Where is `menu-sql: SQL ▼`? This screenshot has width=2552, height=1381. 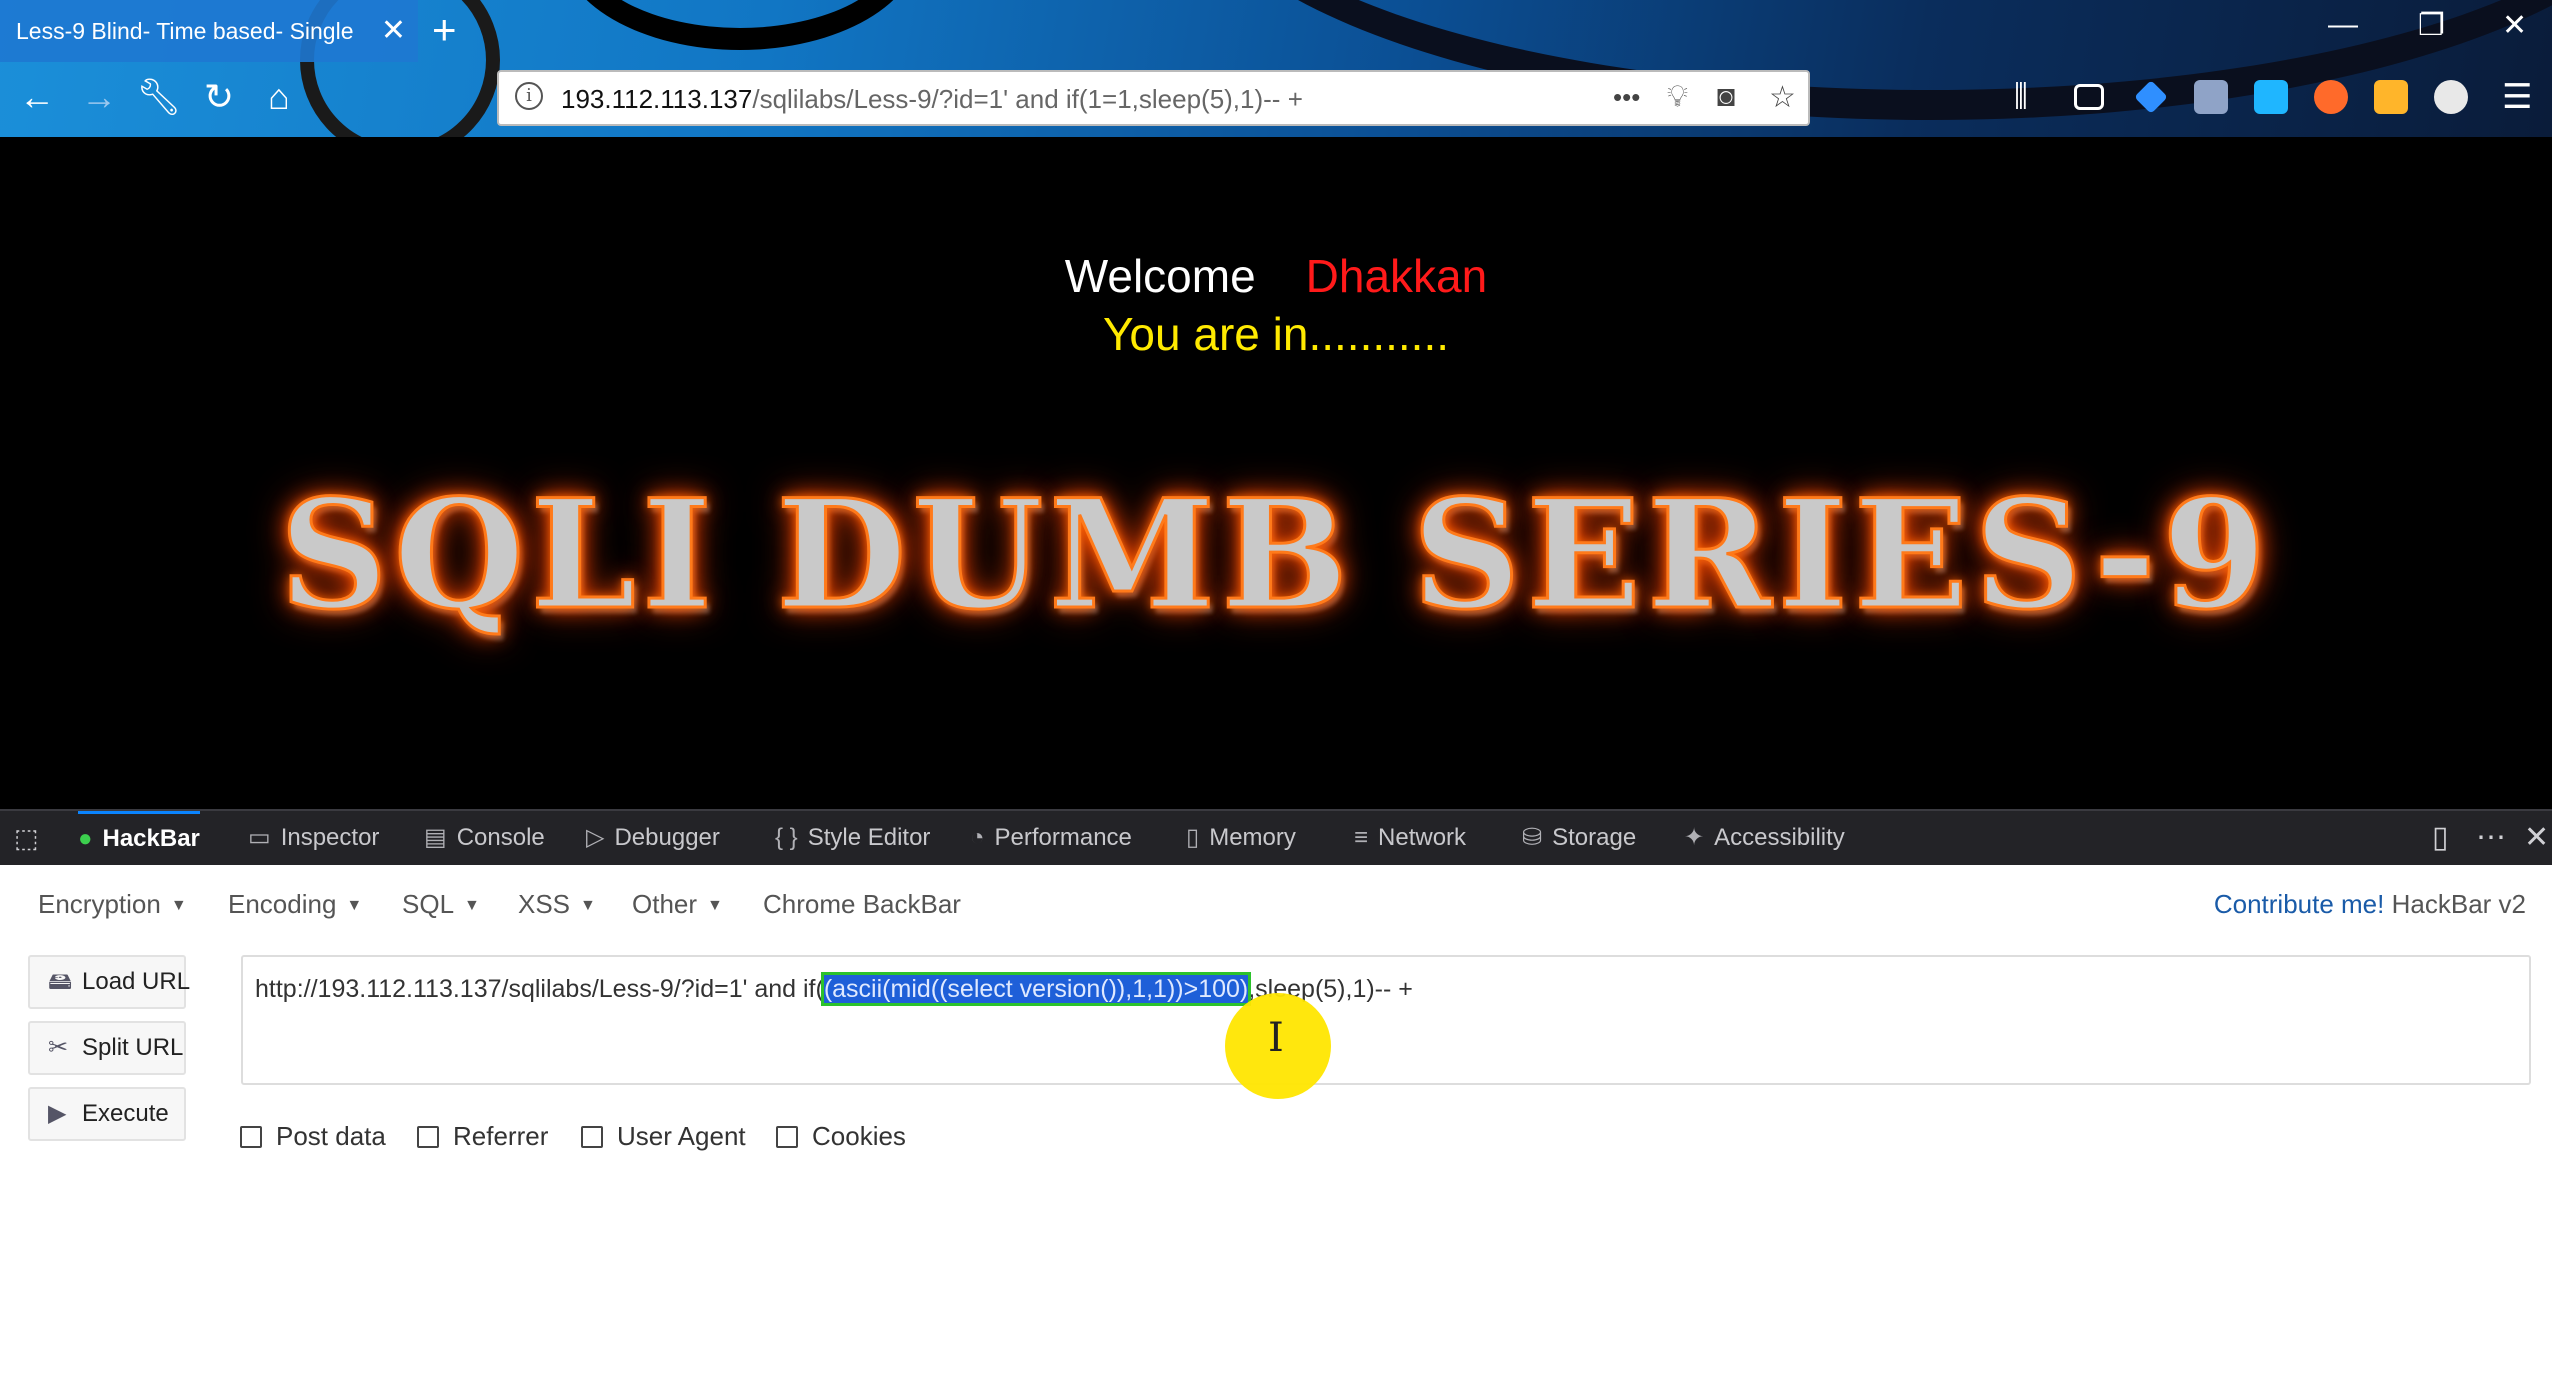
menu-sql: SQL ▼ is located at coordinates (441, 904).